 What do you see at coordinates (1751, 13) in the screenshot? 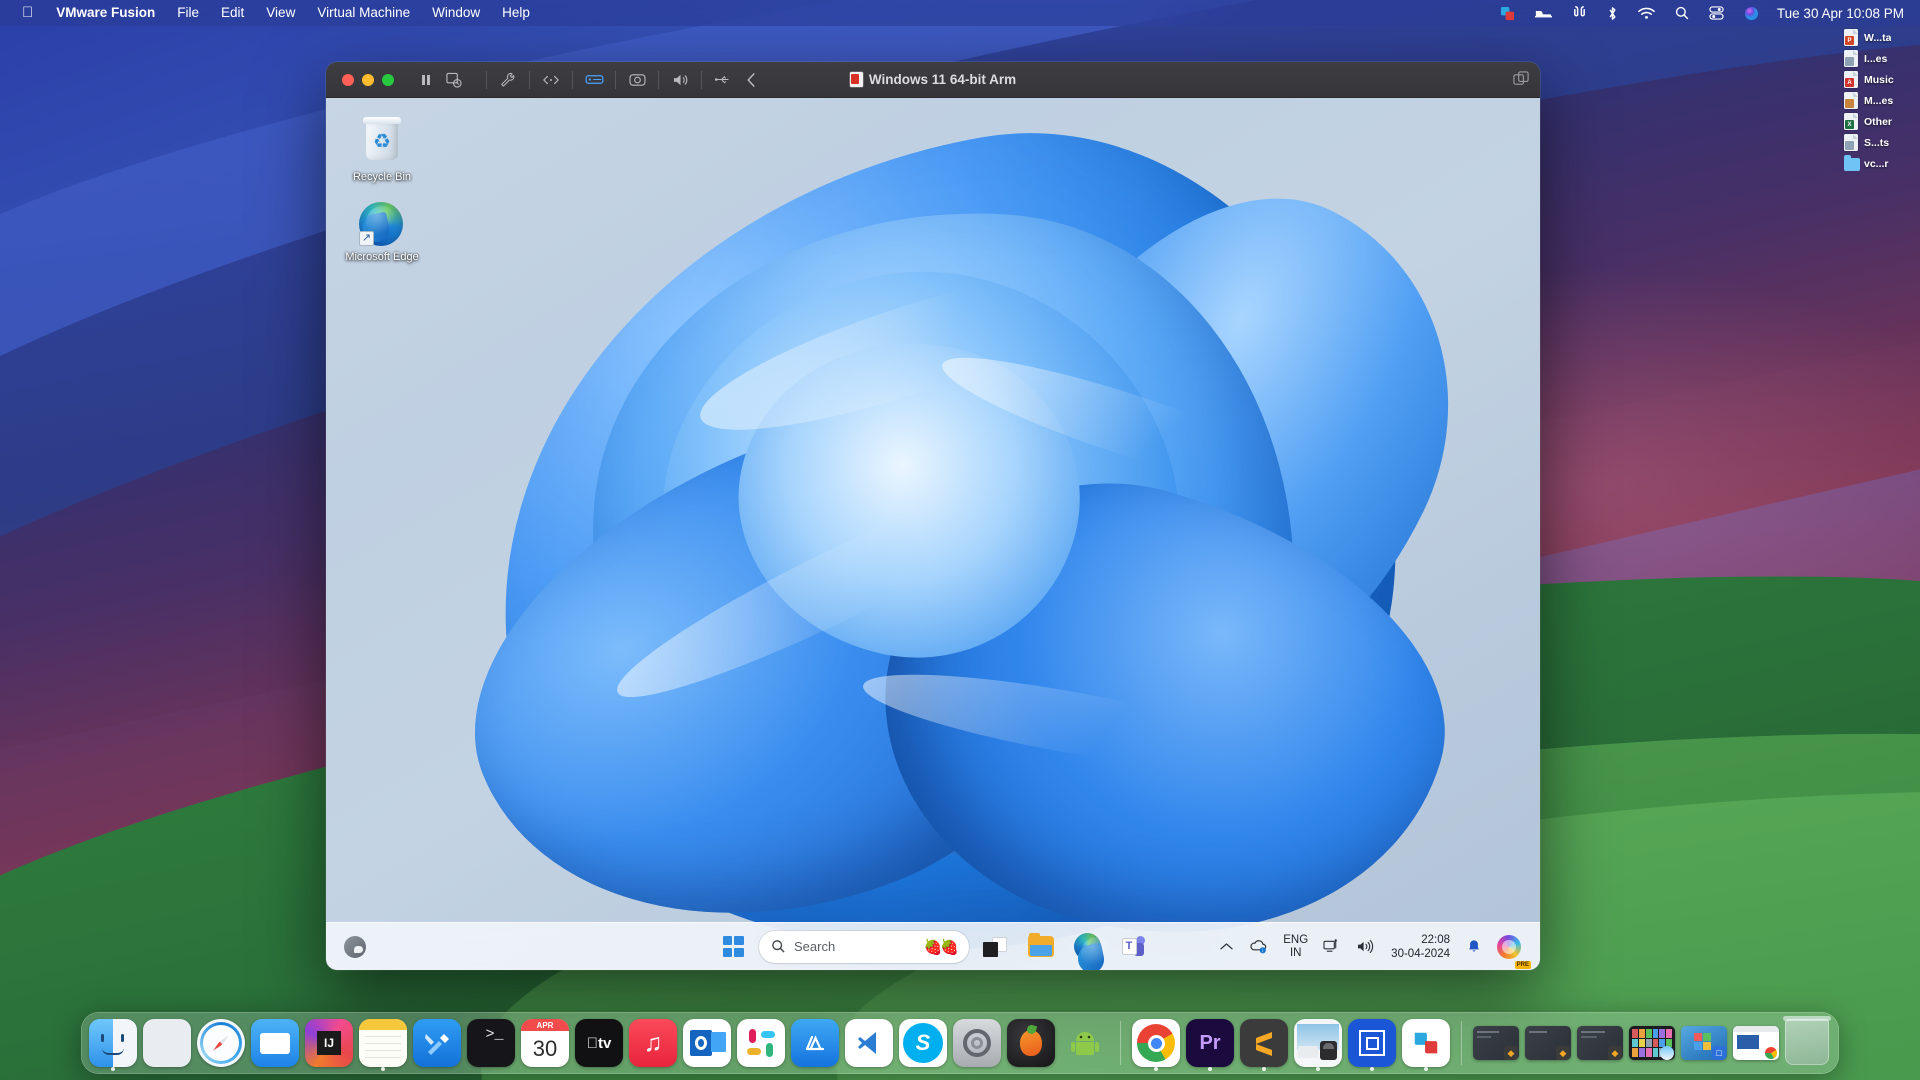
I see `siri-icon` at bounding box center [1751, 13].